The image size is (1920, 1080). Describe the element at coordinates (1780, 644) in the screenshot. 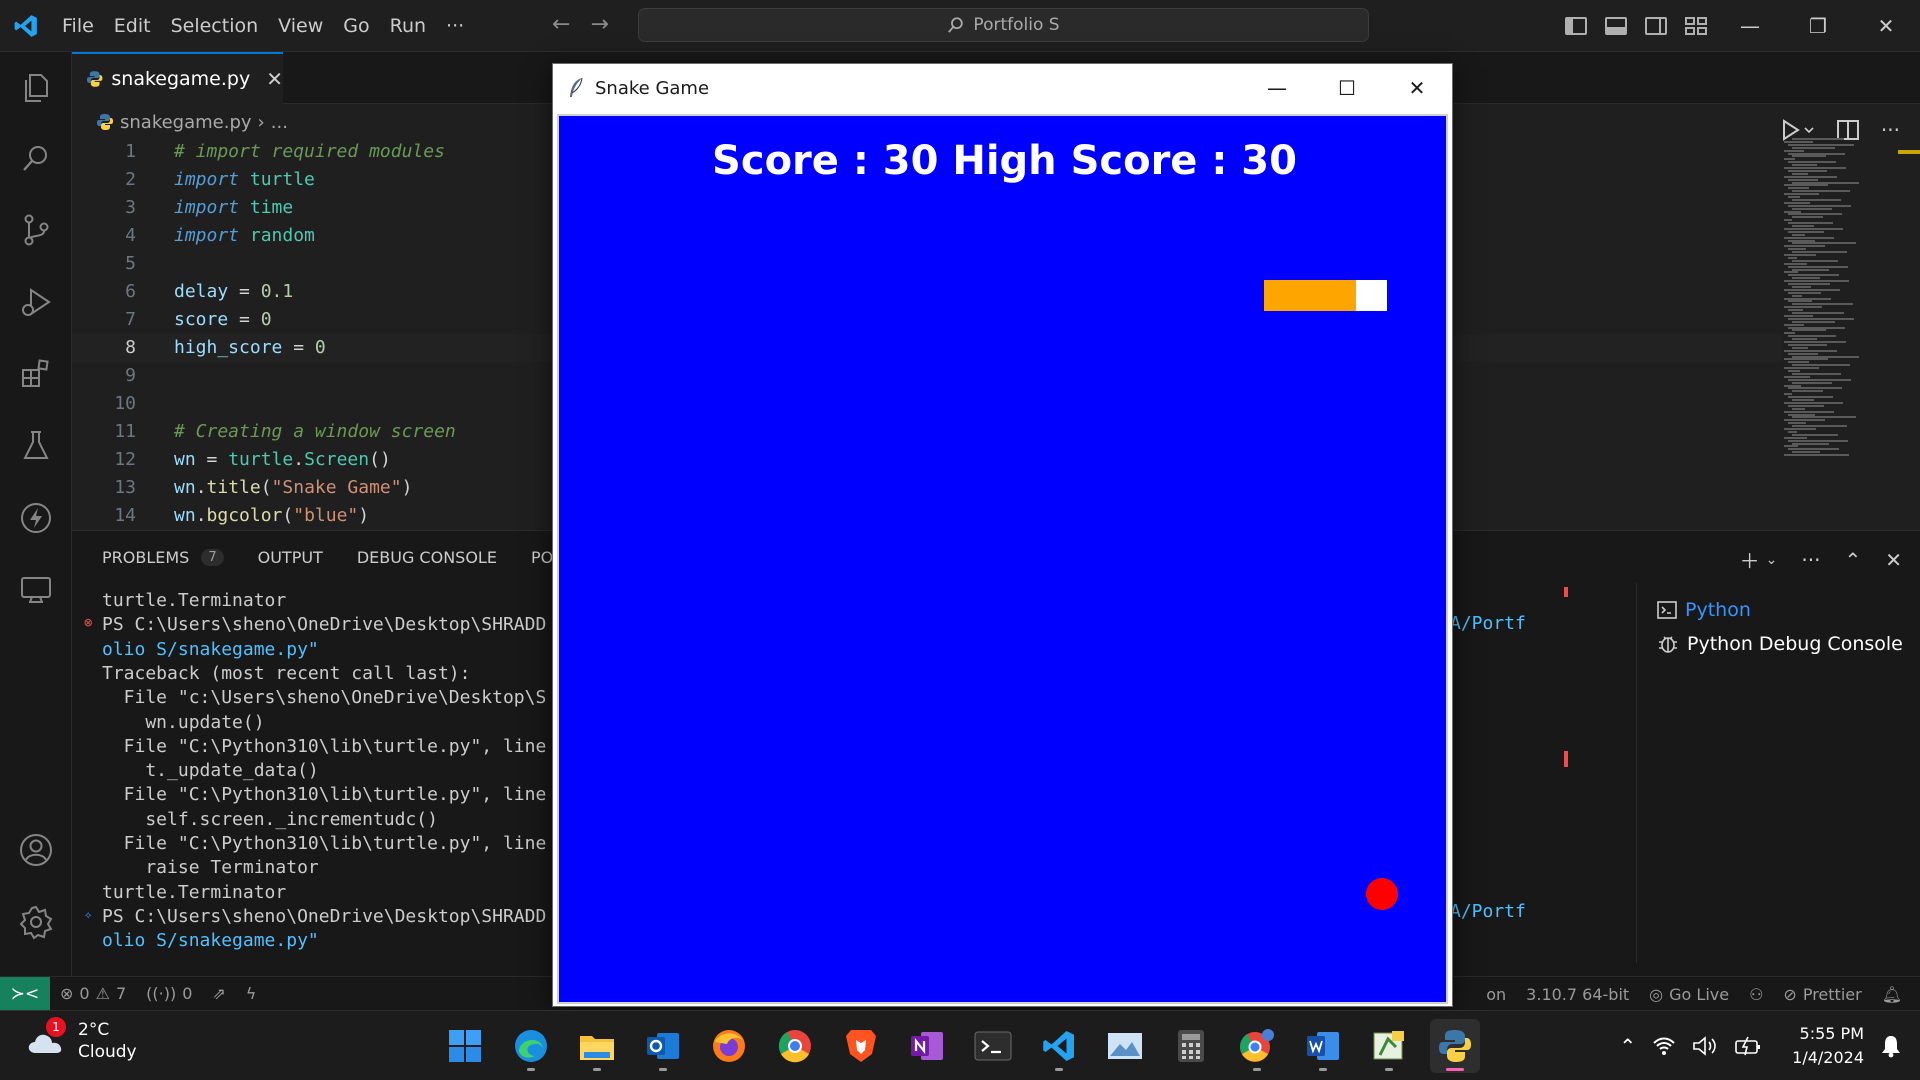

I see `terminal-item-python-debug-console: Python Debug Console` at that location.